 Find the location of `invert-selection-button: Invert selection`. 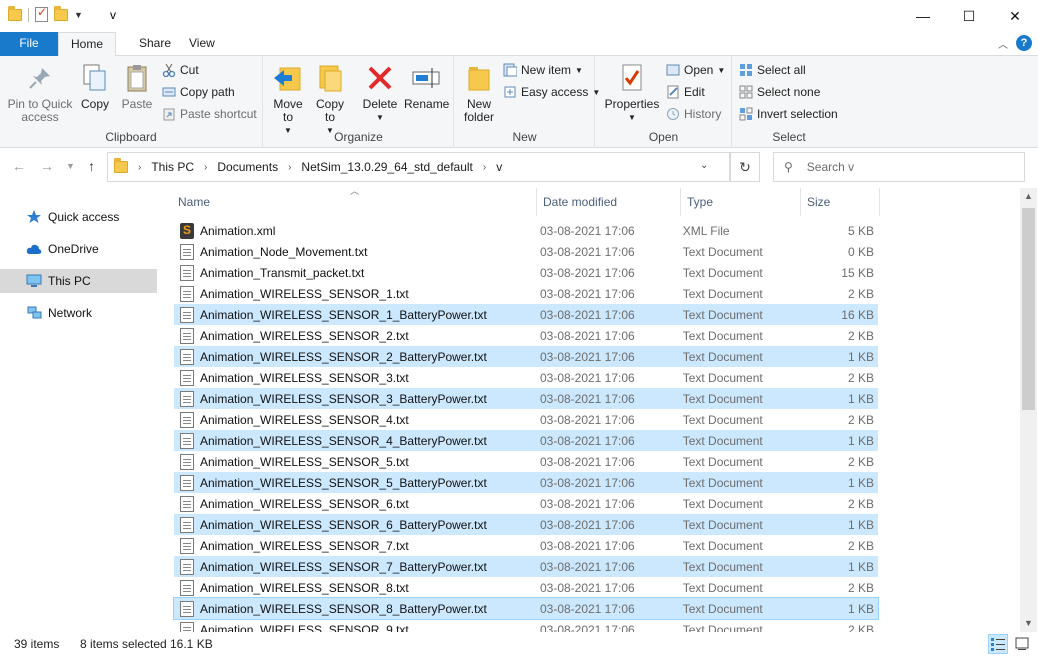

invert-selection-button: Invert selection is located at coordinates (788, 114).